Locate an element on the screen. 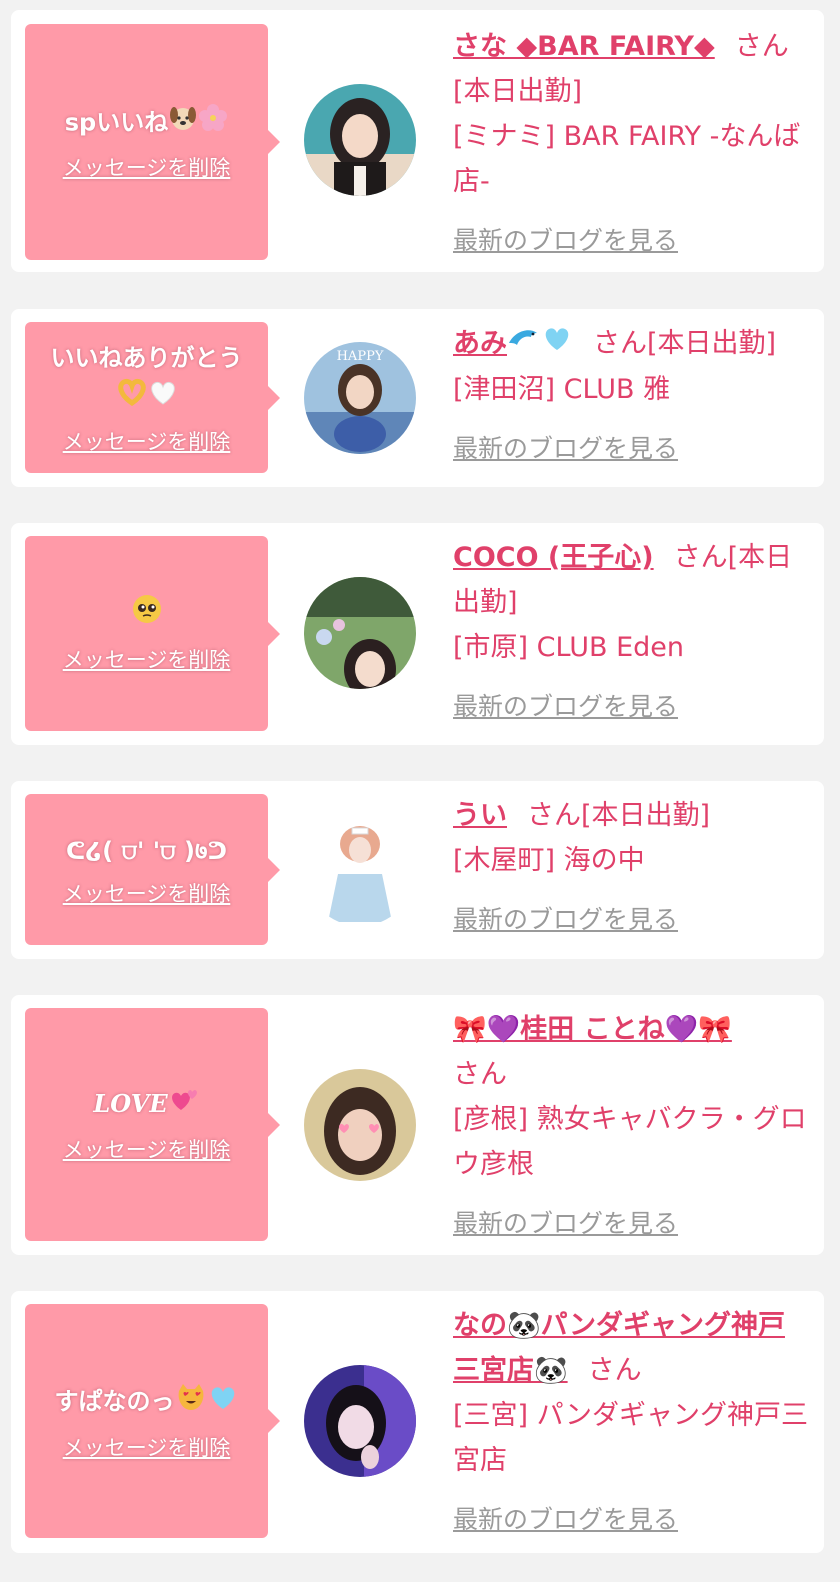  message-text-body: spいいね is located at coordinates (116, 122).